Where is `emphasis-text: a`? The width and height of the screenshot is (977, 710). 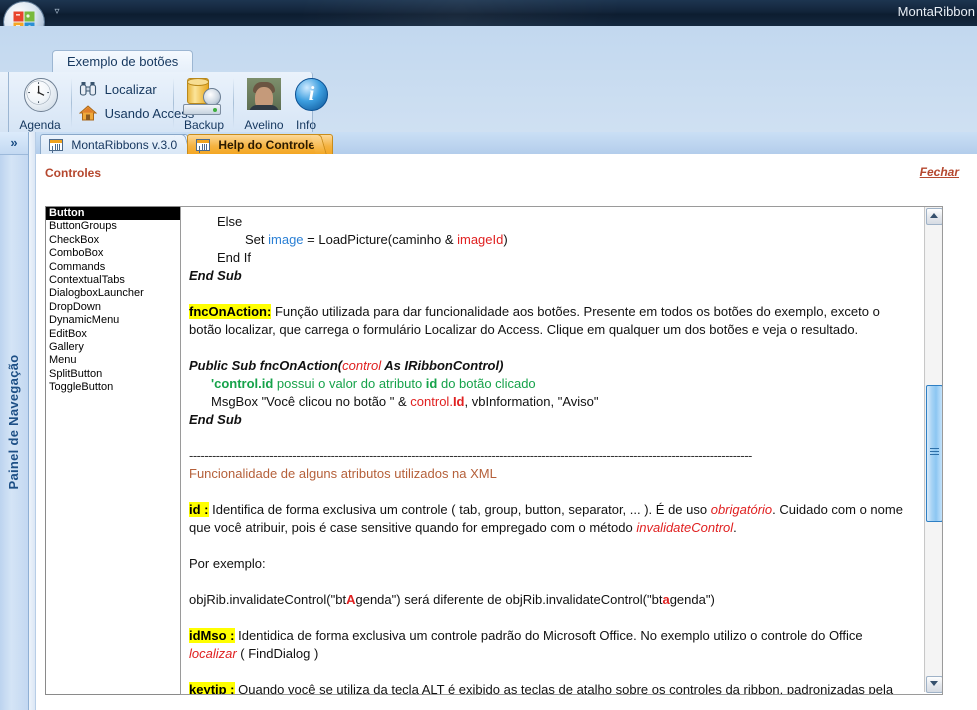 emphasis-text: a is located at coordinates (666, 599).